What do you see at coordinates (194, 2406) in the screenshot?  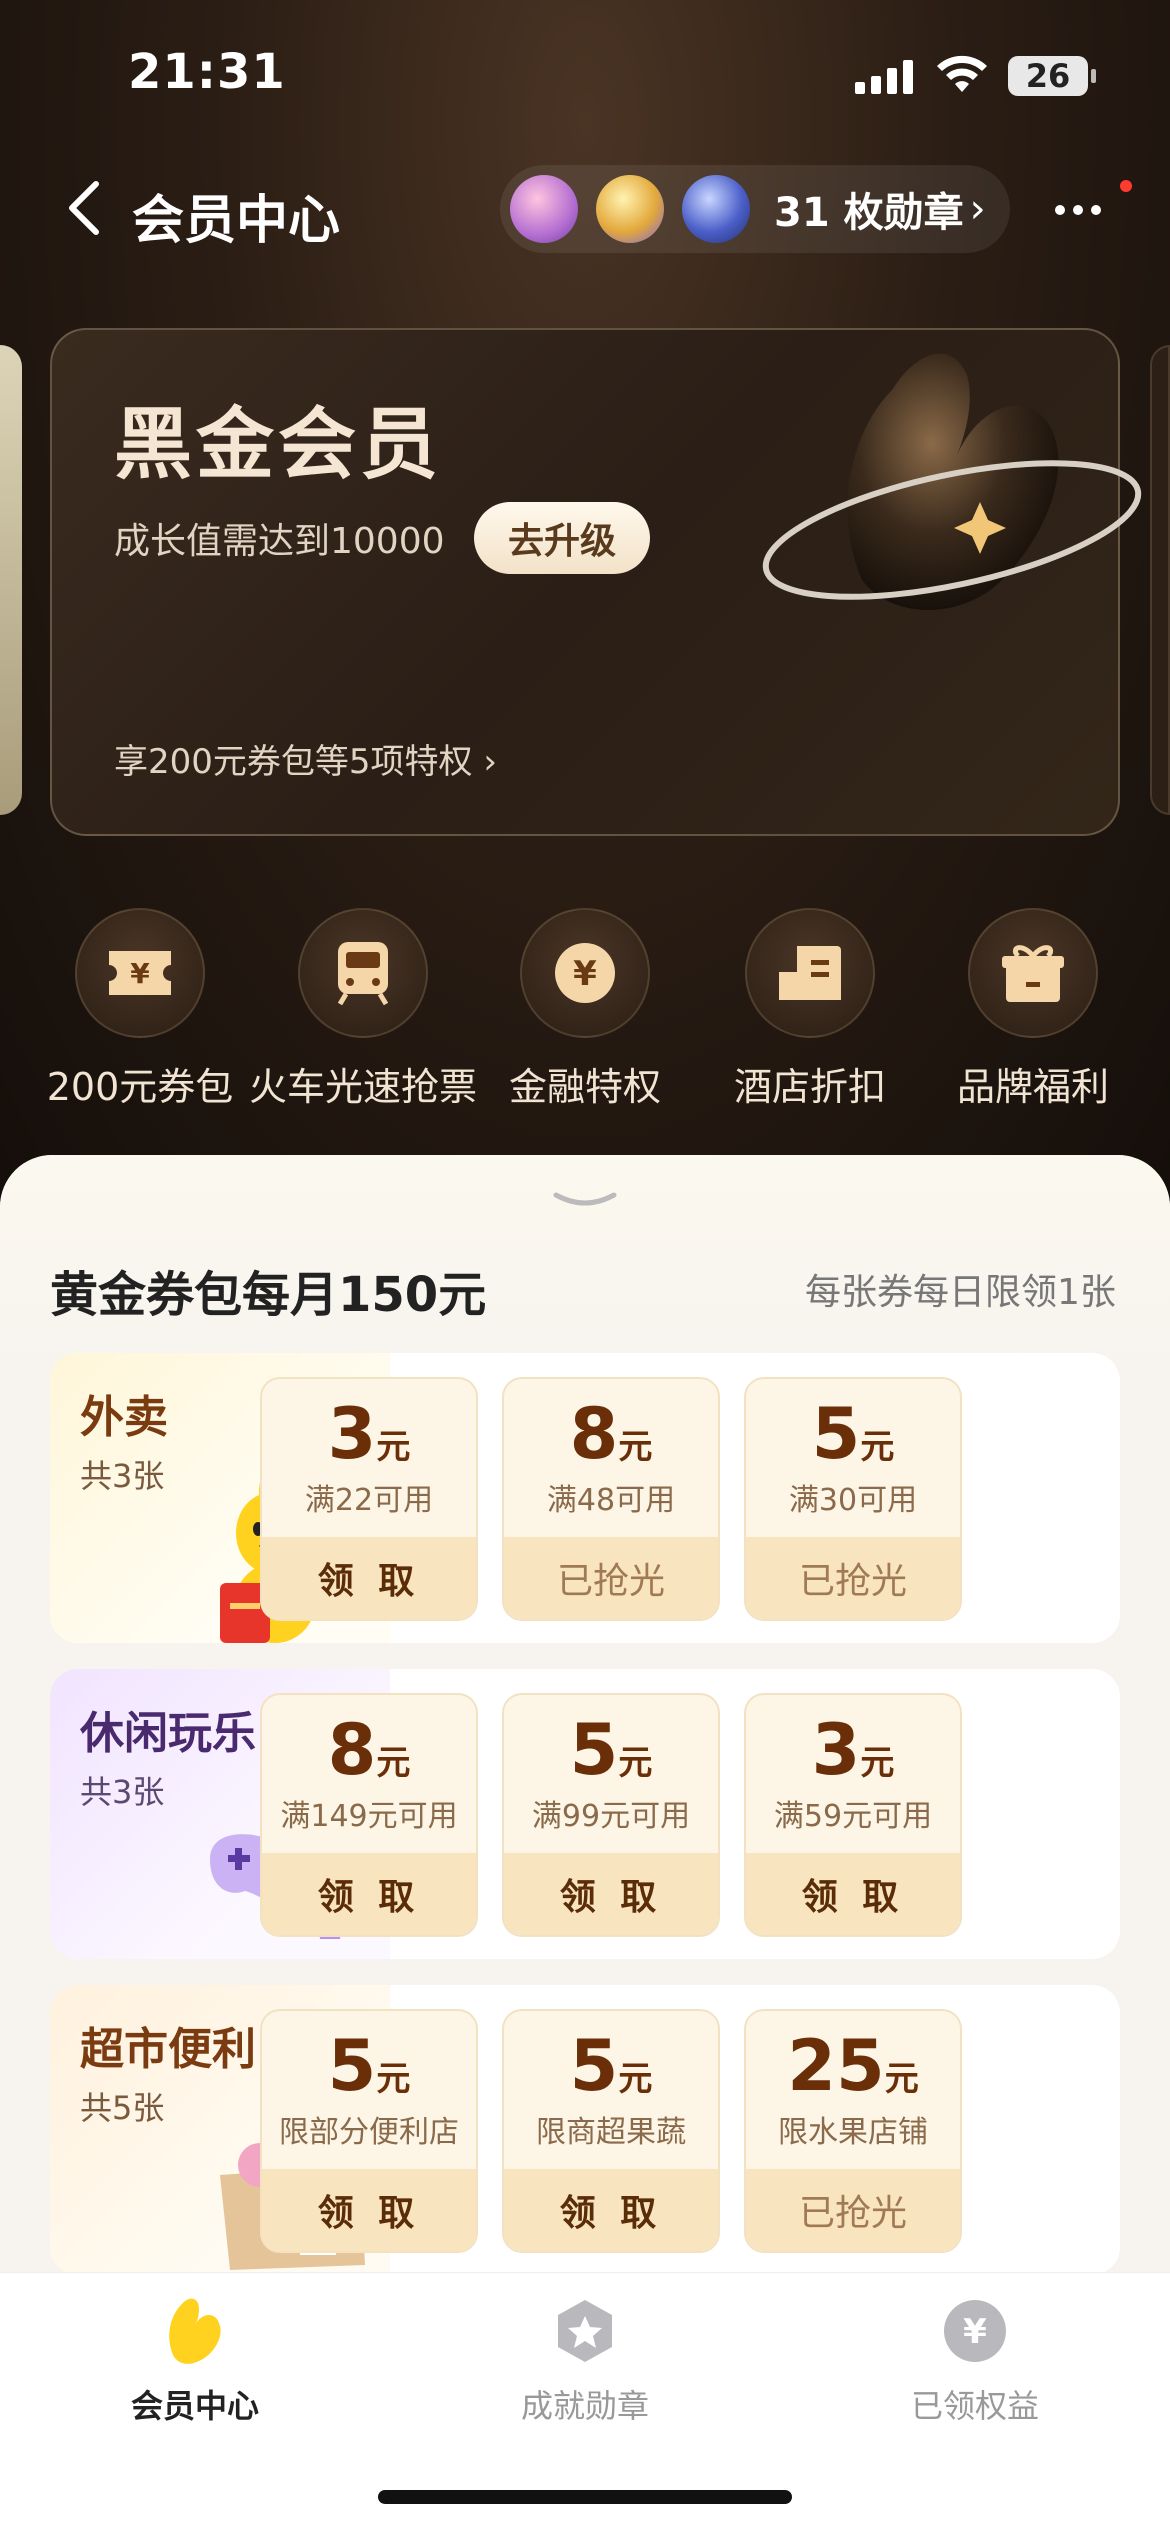 I see `tab-label: 会员中心` at bounding box center [194, 2406].